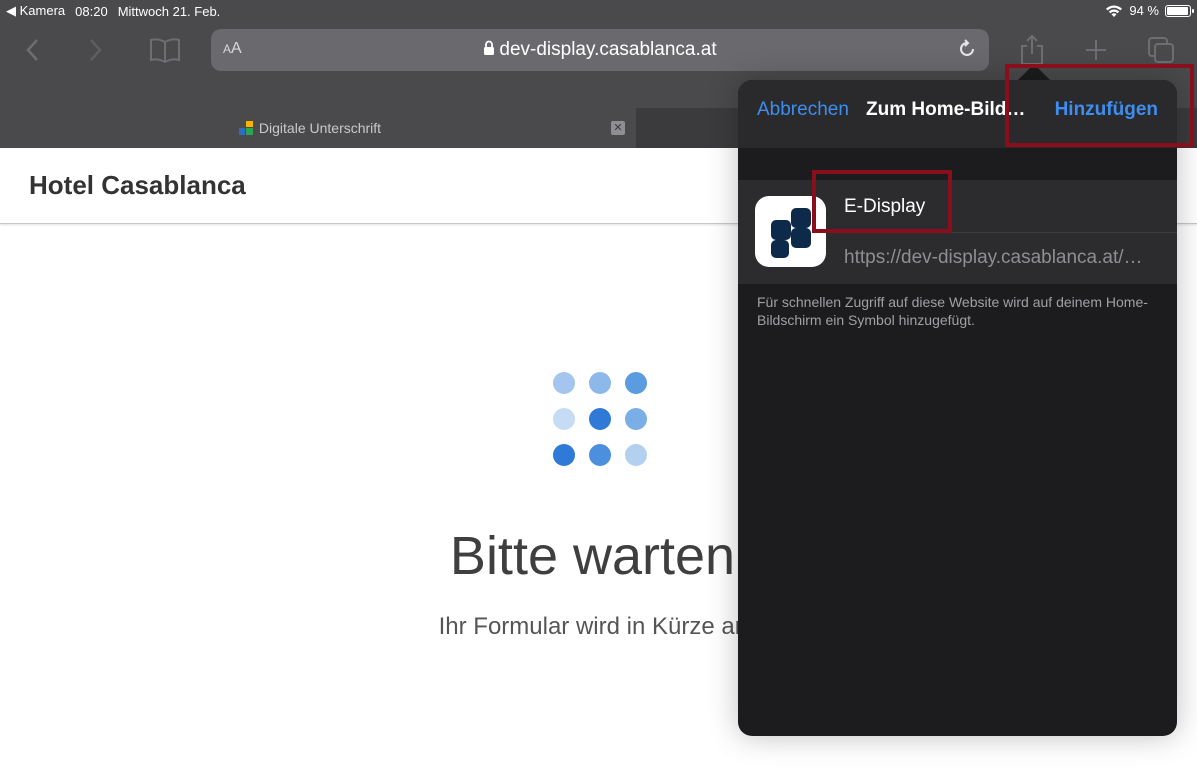 The height and width of the screenshot is (777, 1197). I want to click on tab-digitale-unterschrift: Digitale Unterschrift ✕, so click(318, 128).